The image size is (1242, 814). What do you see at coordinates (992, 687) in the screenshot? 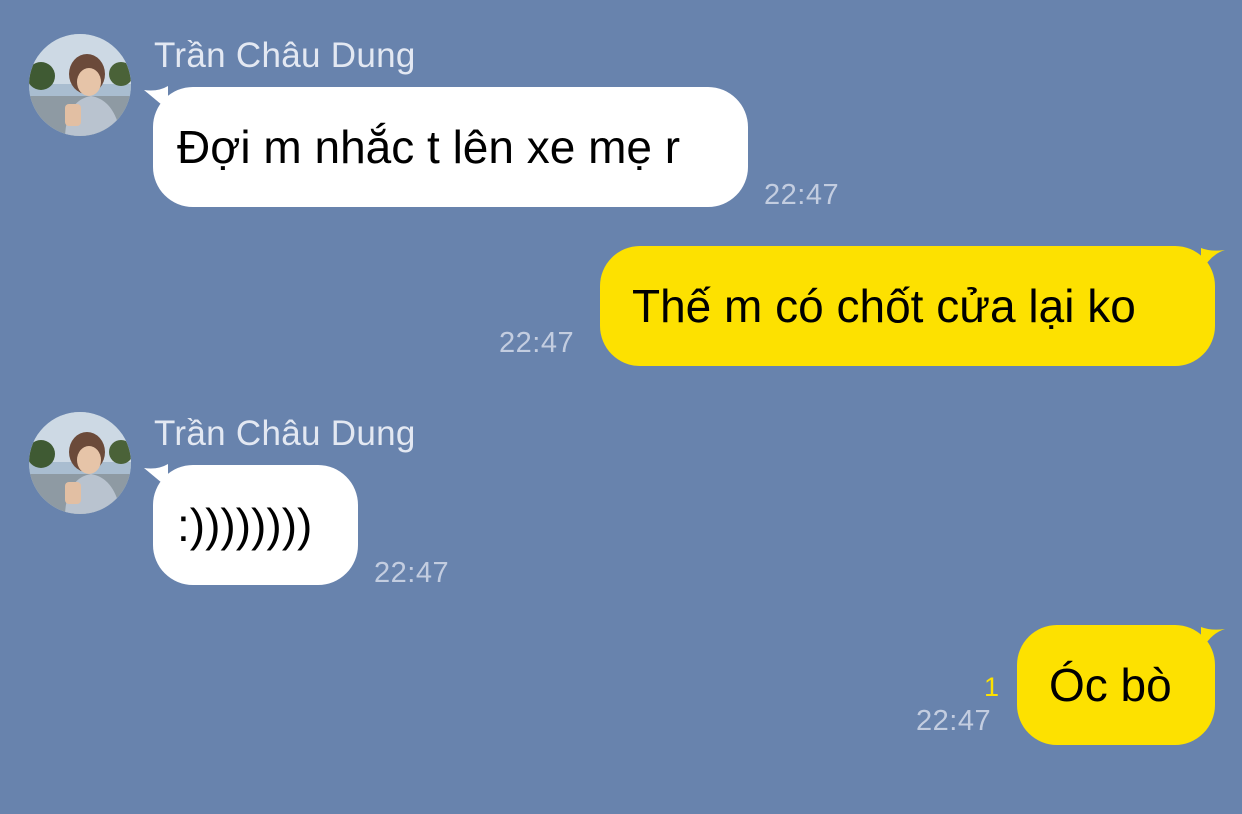
I see `unread-count: 1` at bounding box center [992, 687].